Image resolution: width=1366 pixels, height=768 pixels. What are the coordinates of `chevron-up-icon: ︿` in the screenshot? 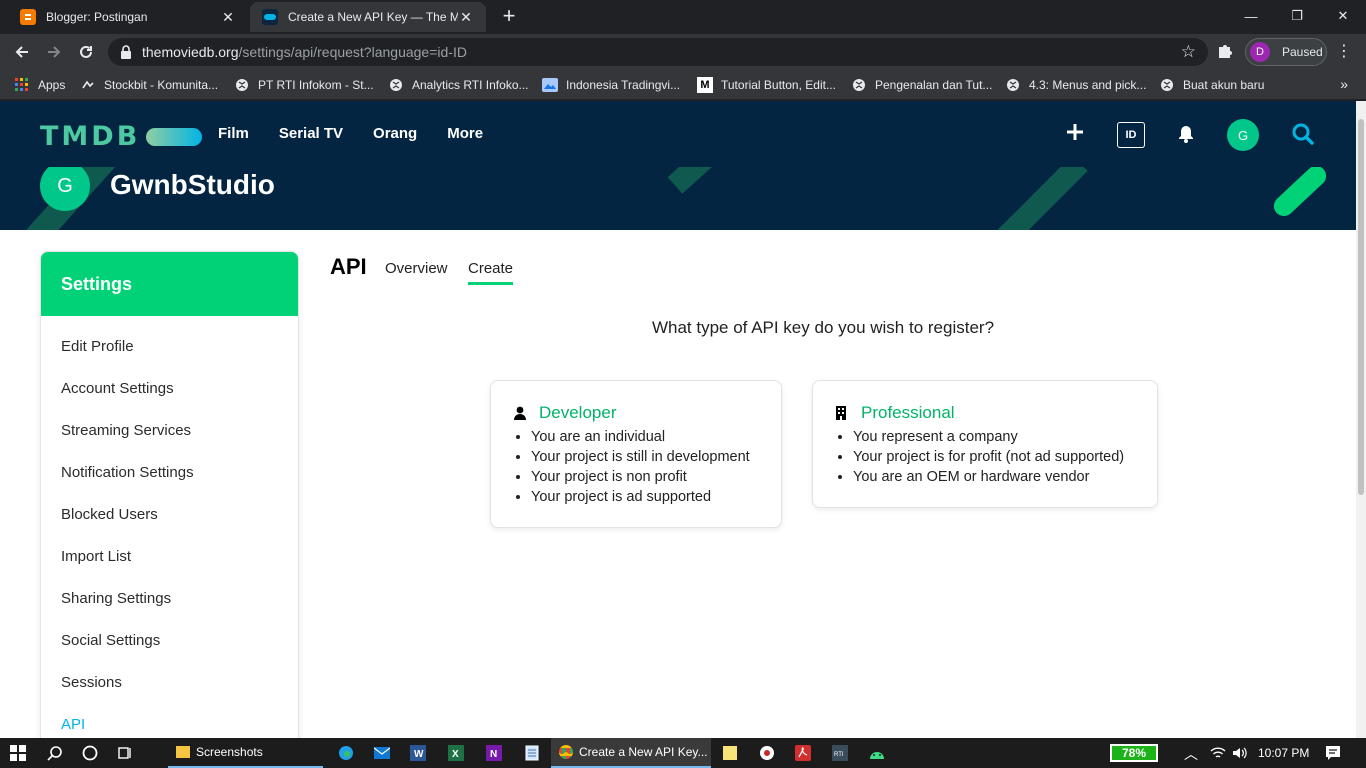 It's located at (1191, 754).